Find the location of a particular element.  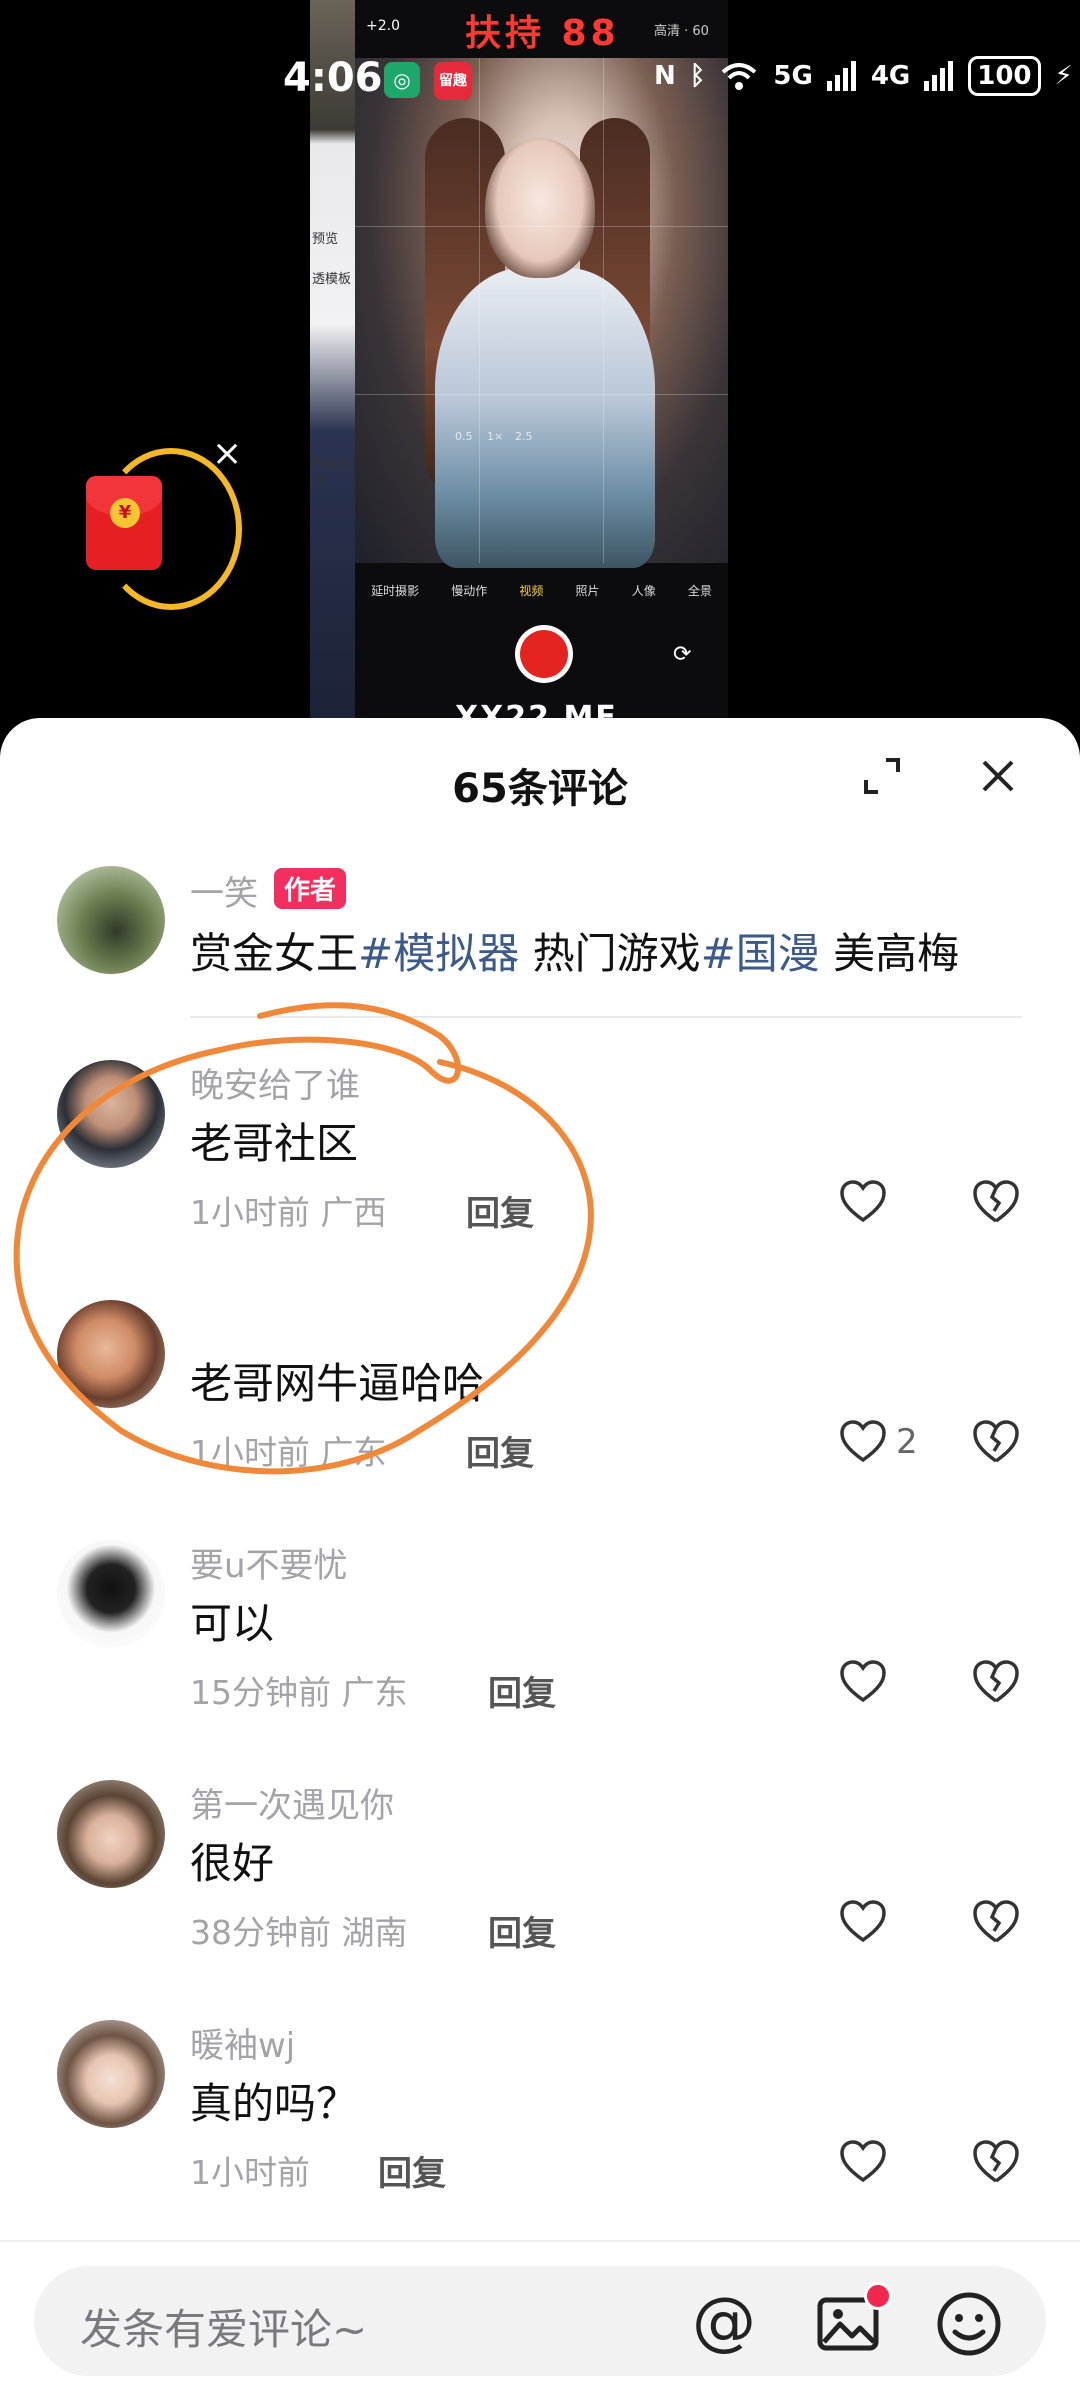

like-count: 2 is located at coordinates (907, 1442).